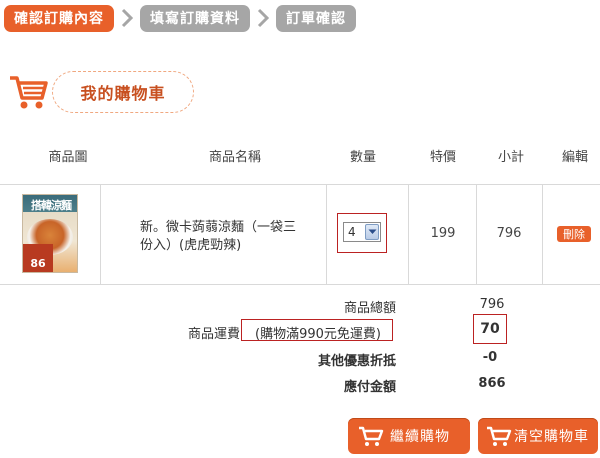  Describe the element at coordinates (59, 18) in the screenshot. I see `step-confirm-order: 確認訂購內容` at that location.